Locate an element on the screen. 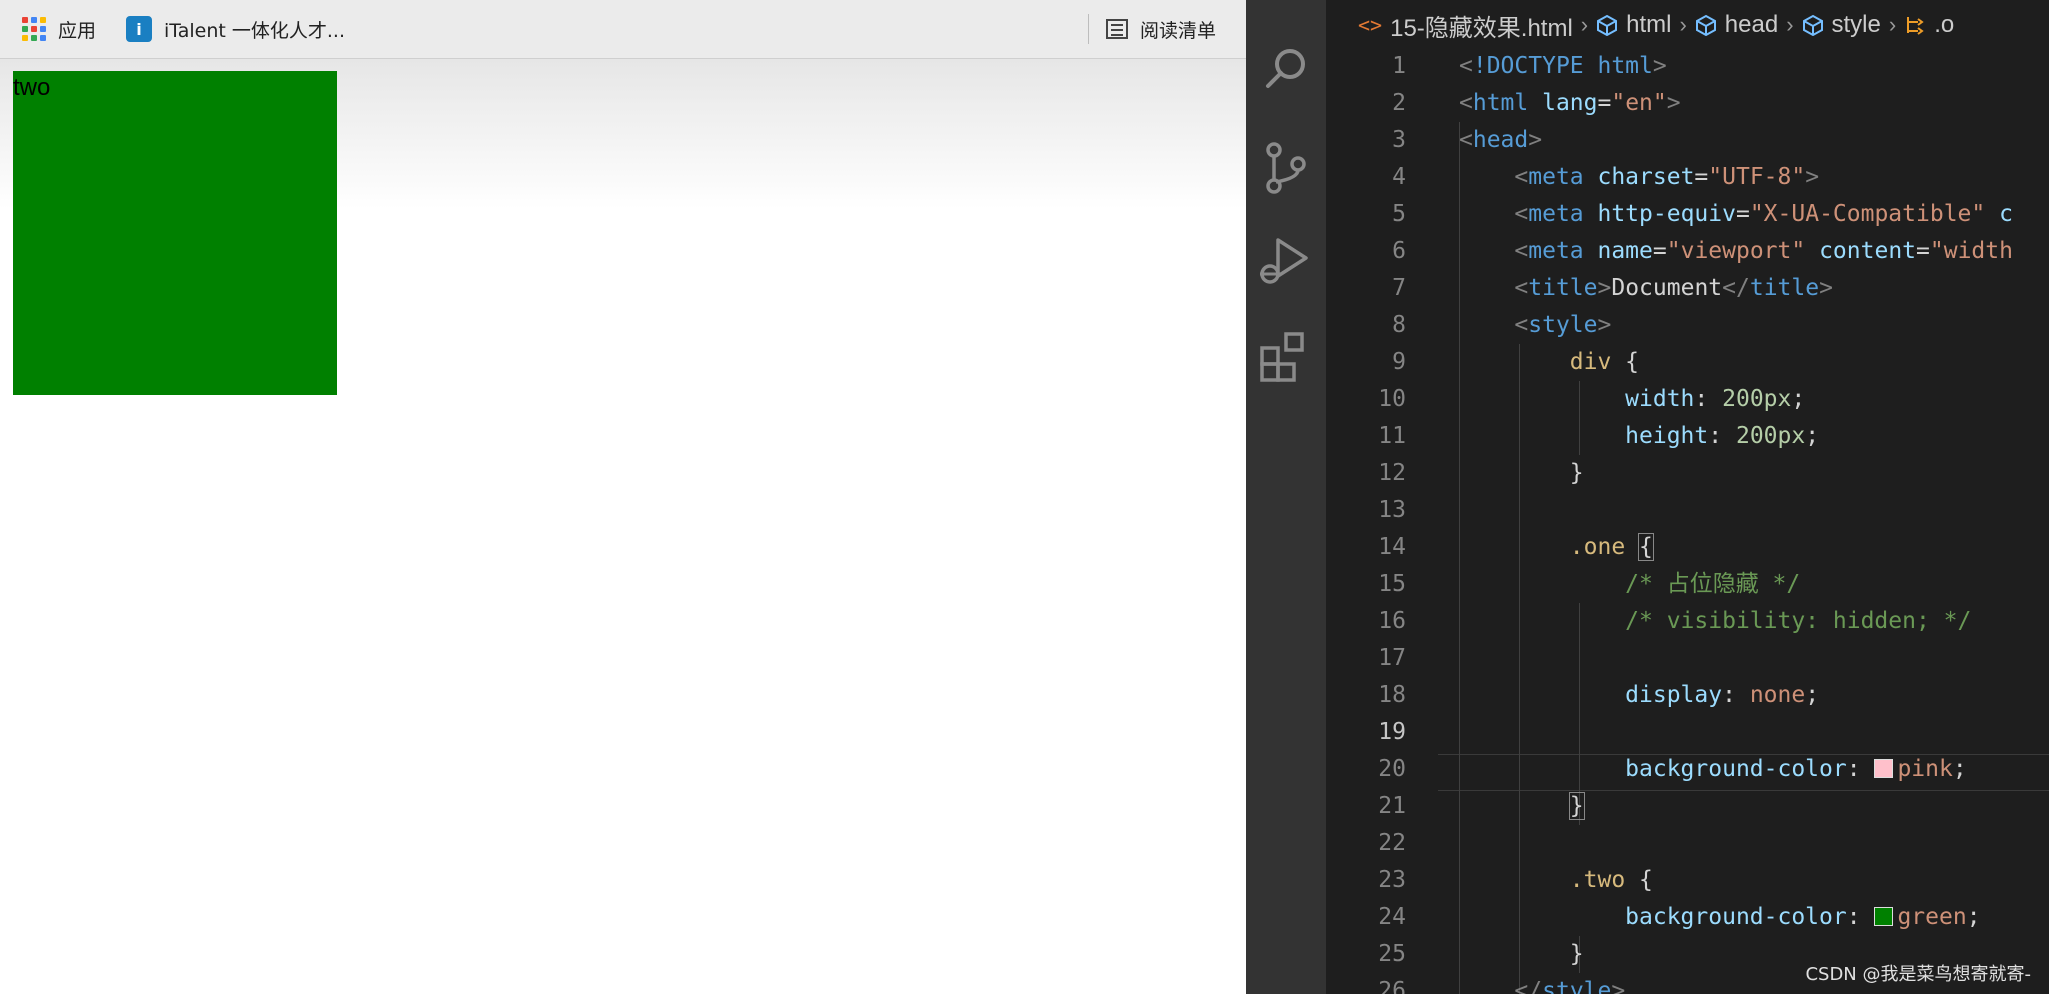 Image resolution: width=2049 pixels, height=994 pixels. line-number: 2 is located at coordinates (1399, 103).